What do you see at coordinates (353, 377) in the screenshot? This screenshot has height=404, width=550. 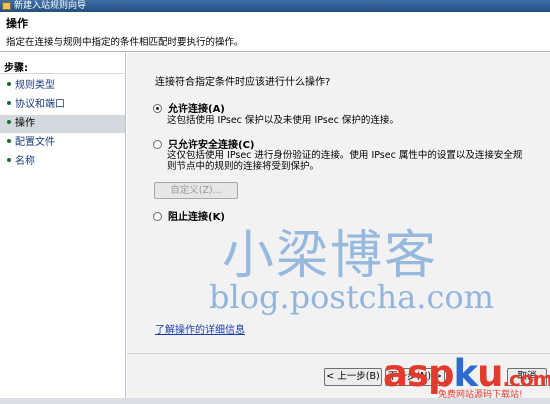 I see `back-button: < 上一步(B)` at bounding box center [353, 377].